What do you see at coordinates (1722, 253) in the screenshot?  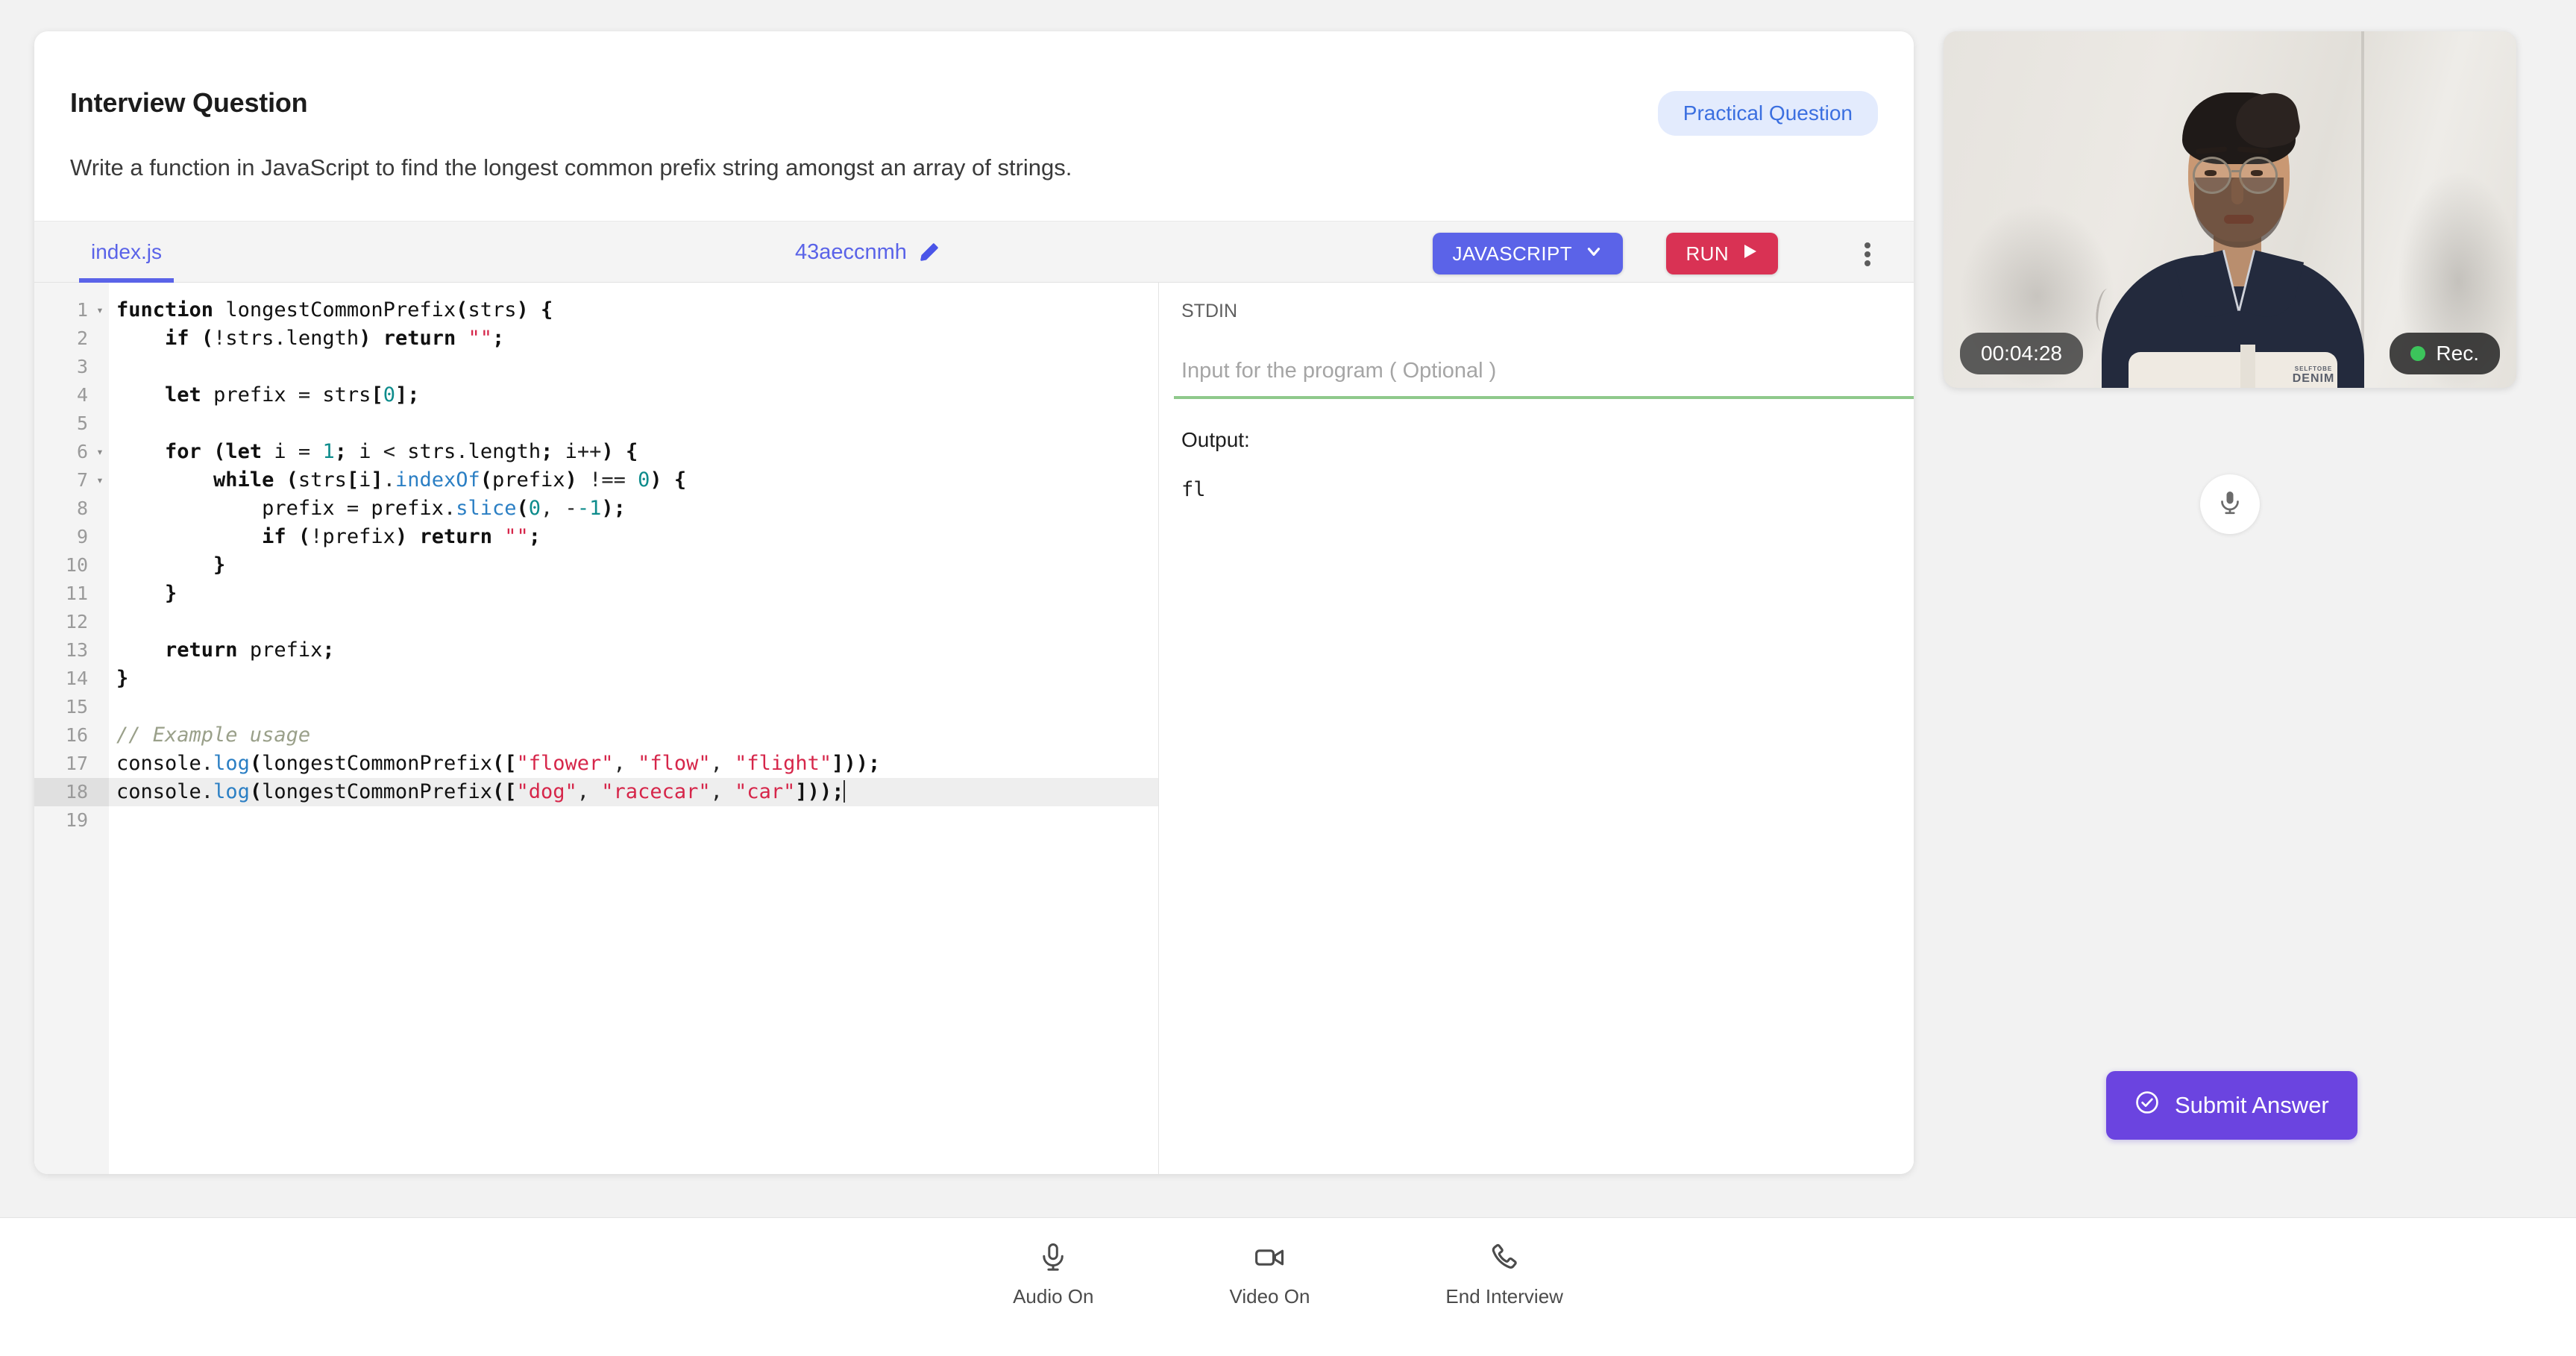 I see `run-button: RUN` at bounding box center [1722, 253].